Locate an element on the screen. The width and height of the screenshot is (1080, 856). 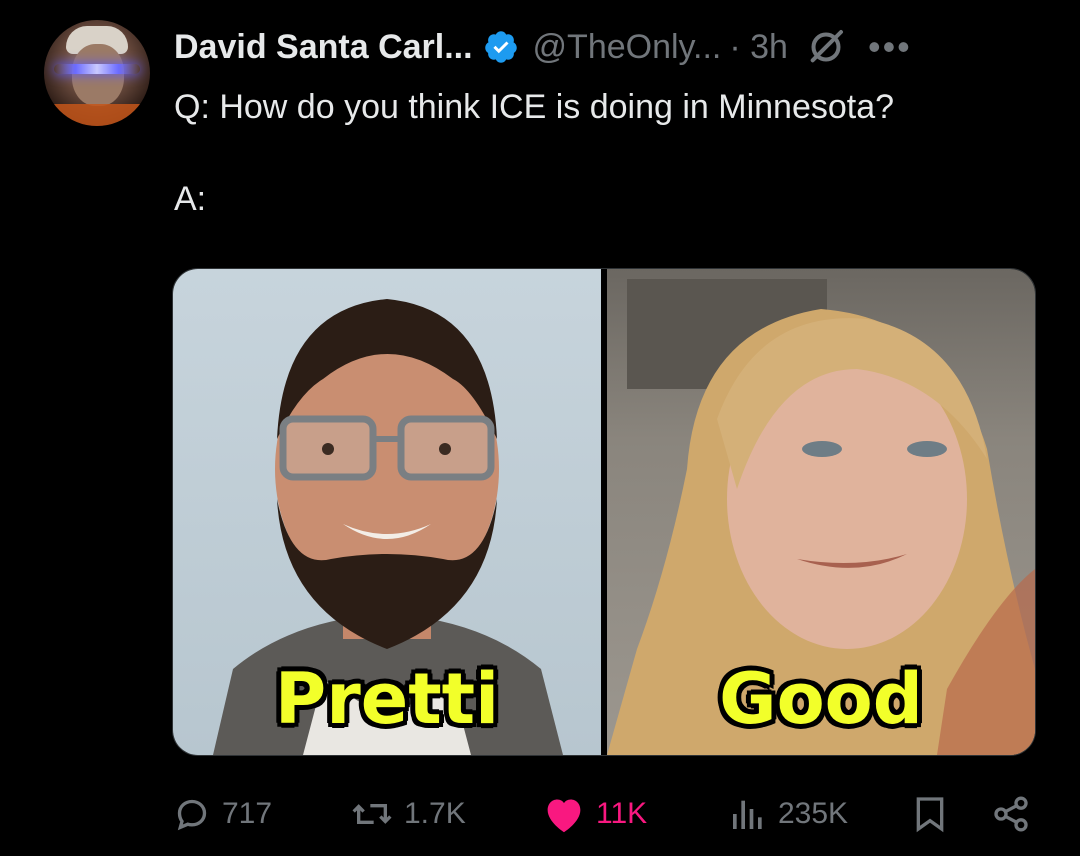
bookmark-button is located at coordinates (930, 814).